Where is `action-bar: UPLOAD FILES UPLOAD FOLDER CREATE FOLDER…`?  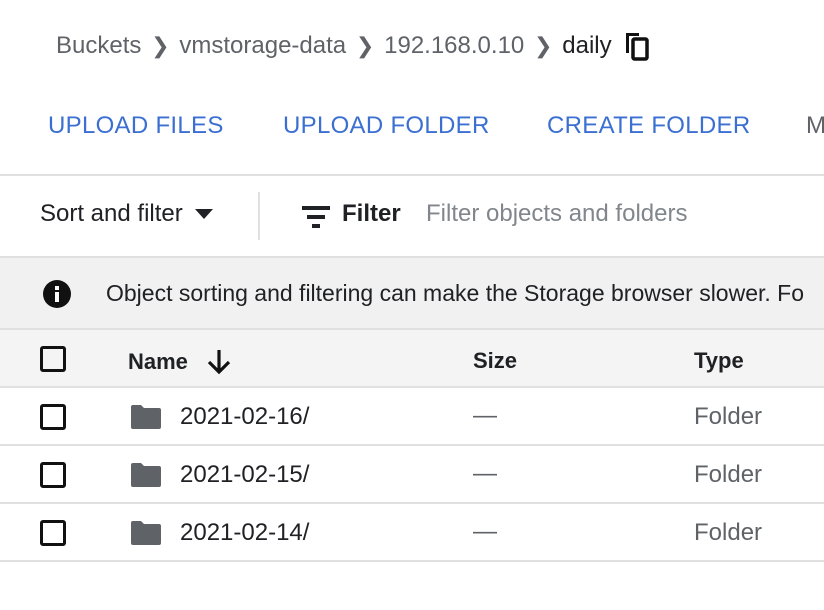 action-bar: UPLOAD FILES UPLOAD FOLDER CREATE FOLDER… is located at coordinates (412, 126).